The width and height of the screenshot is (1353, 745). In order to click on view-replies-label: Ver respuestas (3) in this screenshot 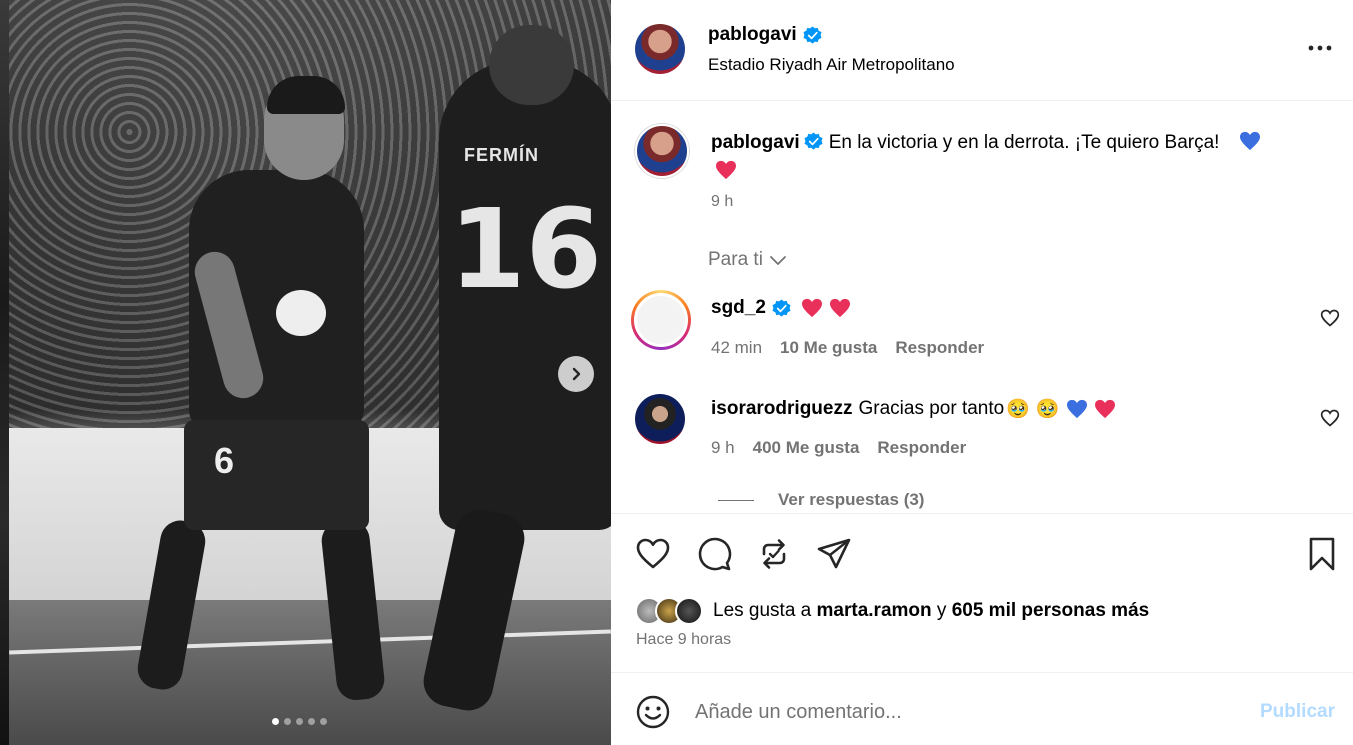, I will do `click(851, 499)`.